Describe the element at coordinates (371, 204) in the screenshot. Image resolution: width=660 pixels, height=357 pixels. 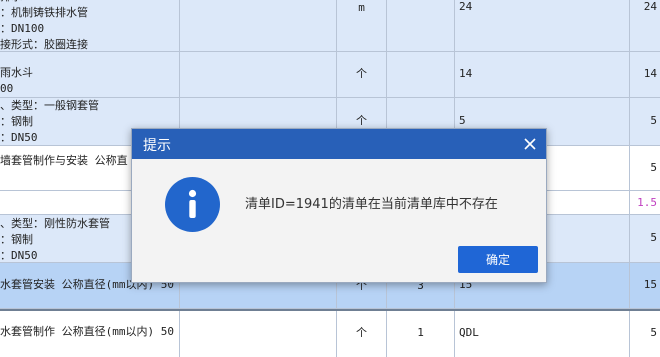
I see `dialog-message: 清单ID=1941的清单在当前清单库中不存在` at that location.